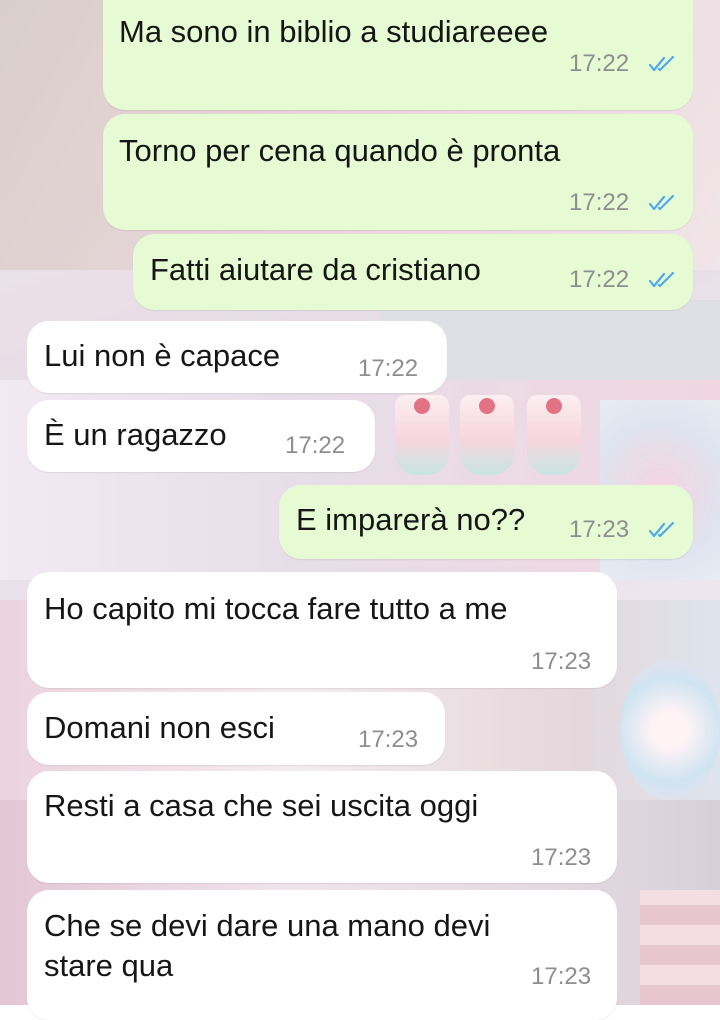 This screenshot has height=1020, width=720. I want to click on message-bubble-incoming: Resti a casa che sei uscita oggi 17:23, so click(322, 827).